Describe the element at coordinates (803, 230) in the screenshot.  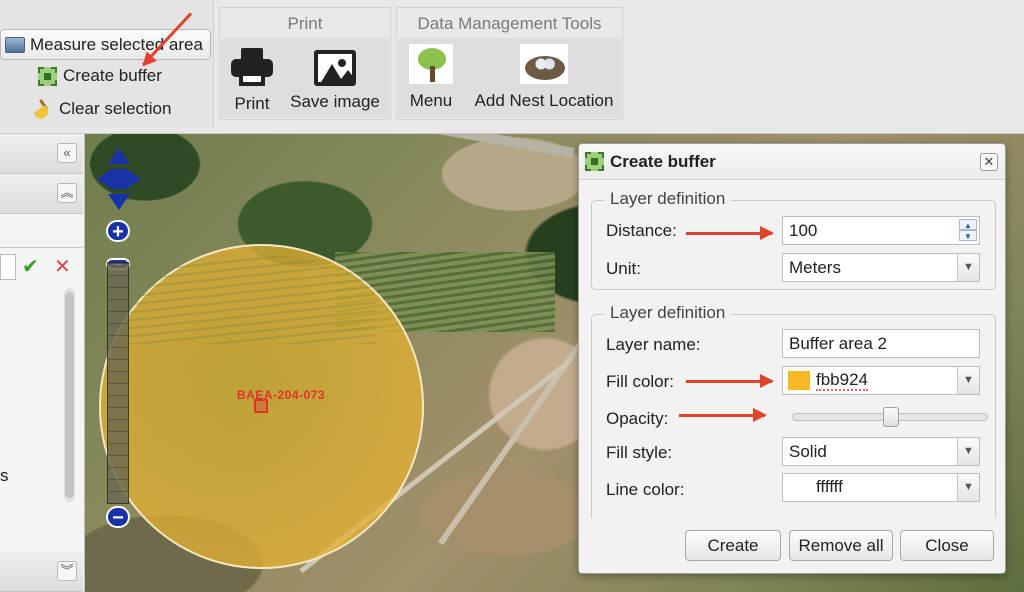
I see `distance-value: 100` at that location.